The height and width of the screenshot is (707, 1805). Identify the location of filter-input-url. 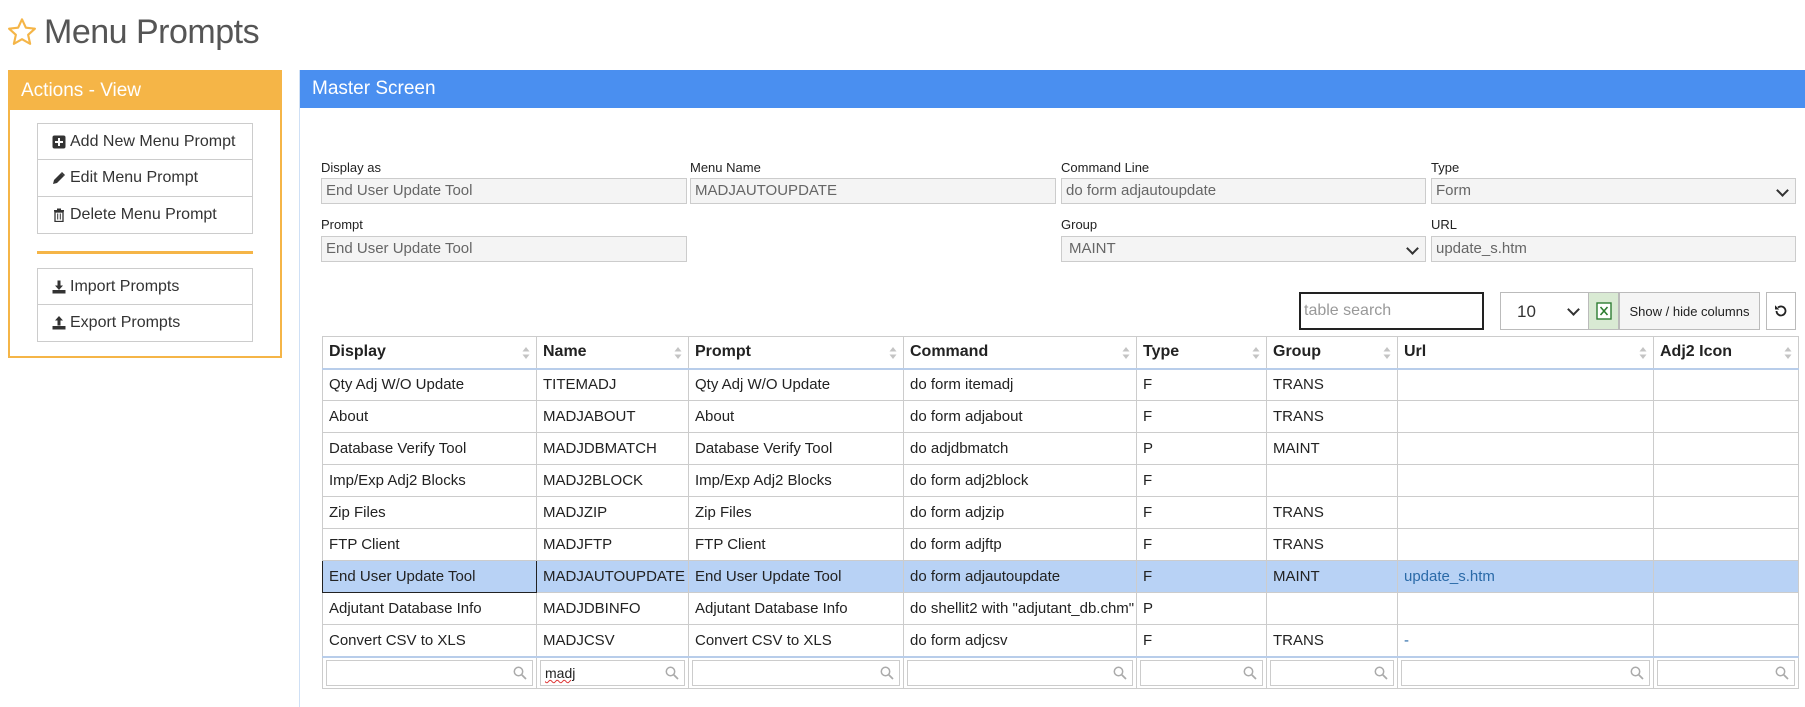
(1525, 672).